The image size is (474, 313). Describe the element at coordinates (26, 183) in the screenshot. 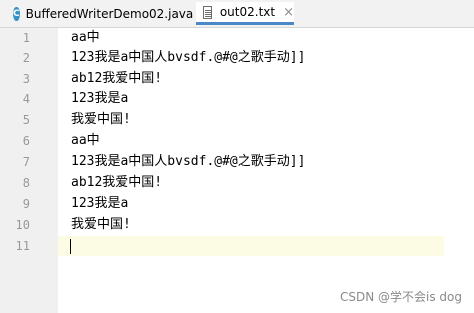

I see `line-number: 8` at that location.